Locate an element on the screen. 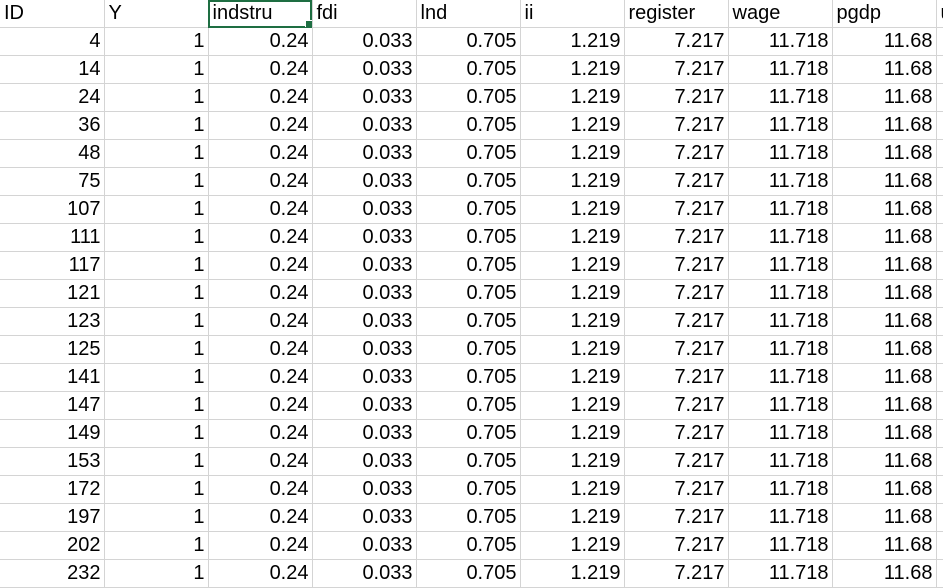 Image resolution: width=943 pixels, height=588 pixels. header-cell-u: u is located at coordinates (939, 14).